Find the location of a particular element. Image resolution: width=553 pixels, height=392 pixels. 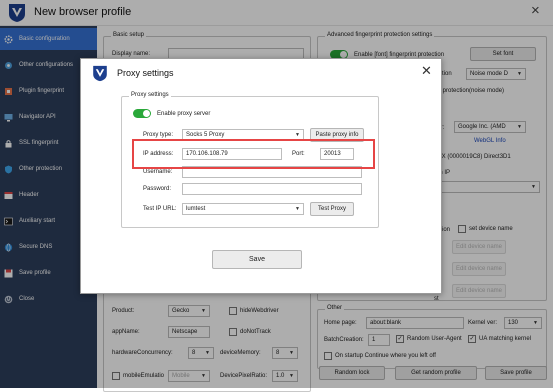

username-label: Username: is located at coordinates (158, 172).